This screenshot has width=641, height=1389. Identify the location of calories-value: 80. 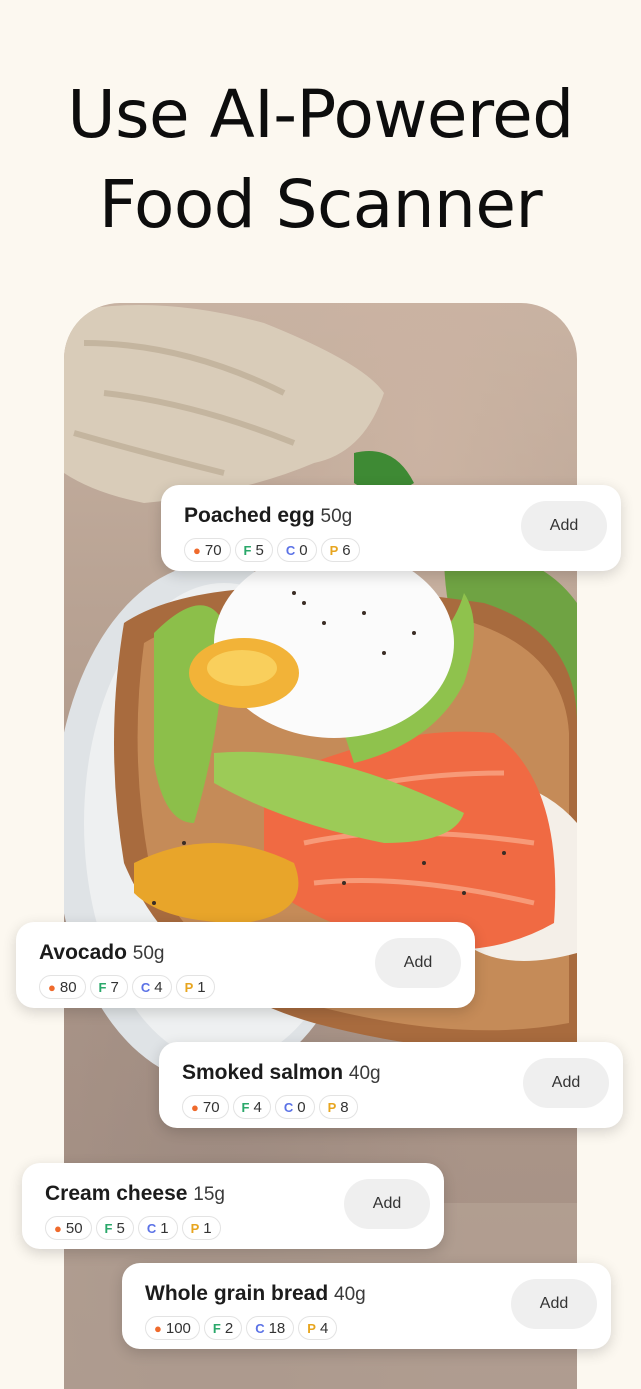
(68, 987).